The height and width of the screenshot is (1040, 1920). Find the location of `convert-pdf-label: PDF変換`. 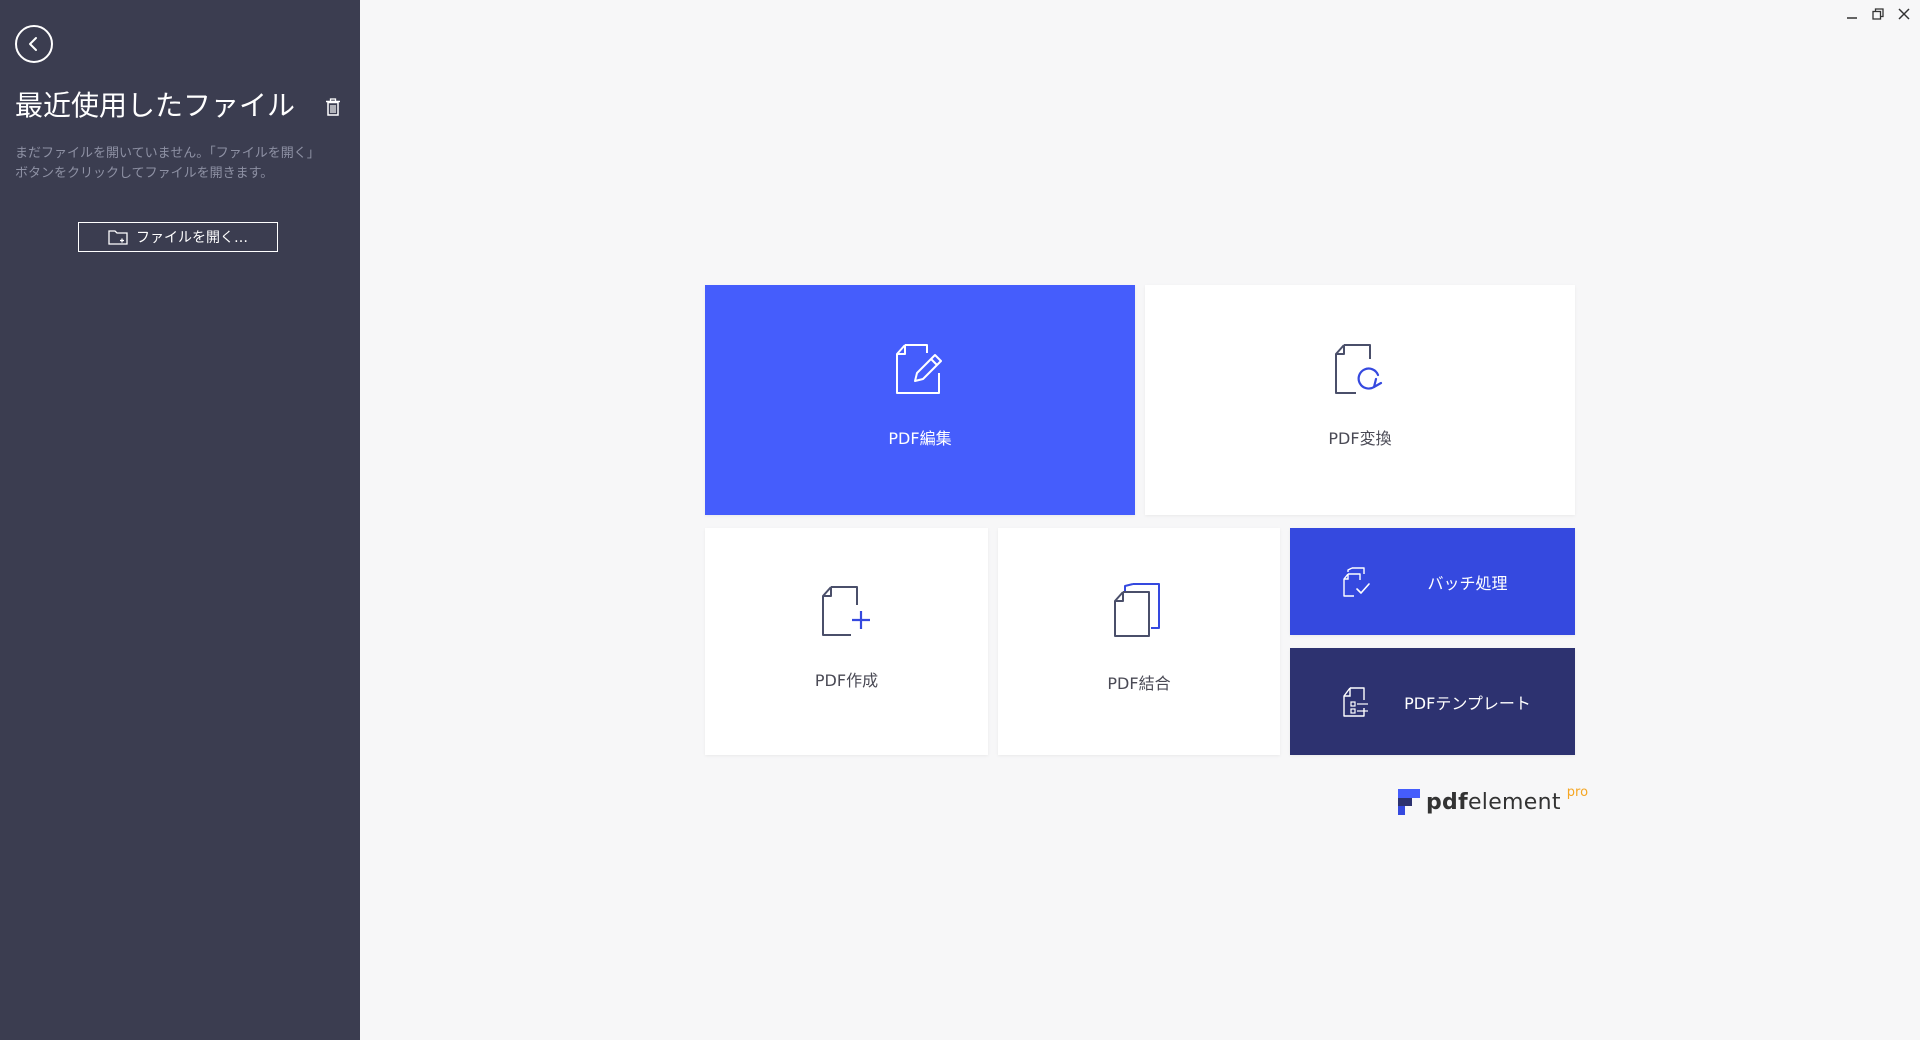

convert-pdf-label: PDF変換 is located at coordinates (1360, 438).